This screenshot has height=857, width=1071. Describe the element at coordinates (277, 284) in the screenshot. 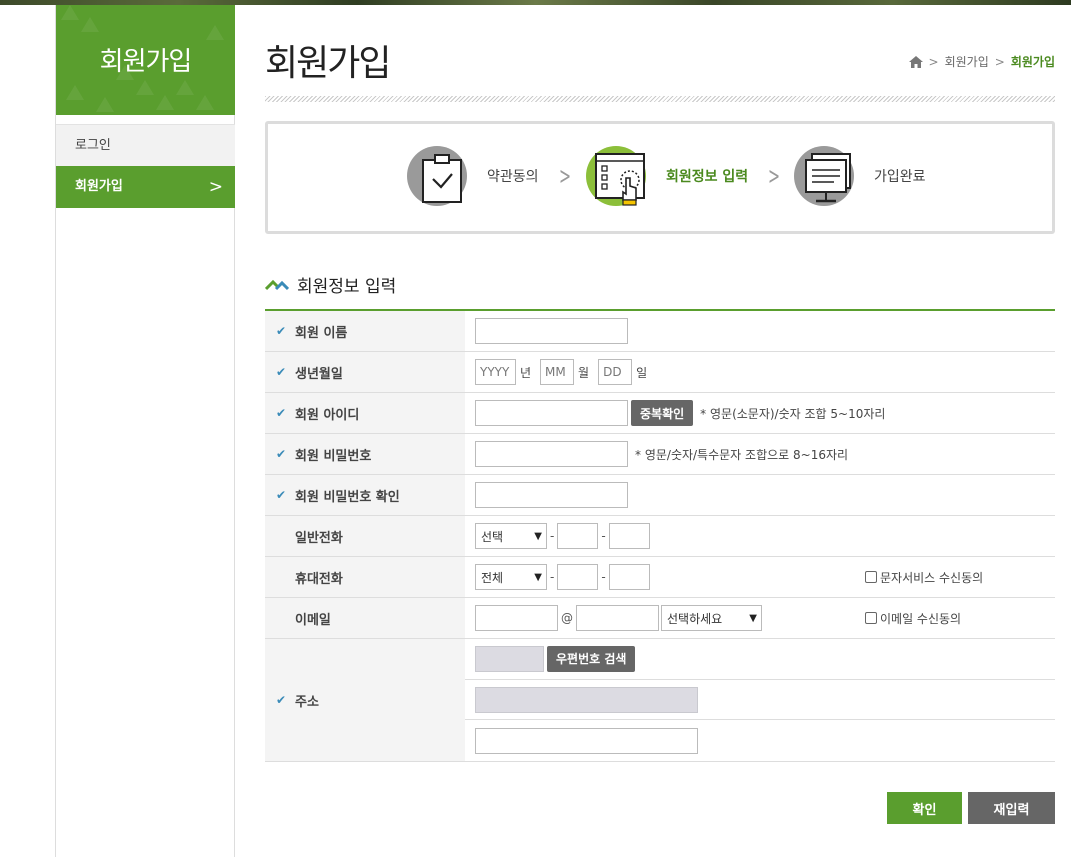

I see `section-mark-icon` at that location.